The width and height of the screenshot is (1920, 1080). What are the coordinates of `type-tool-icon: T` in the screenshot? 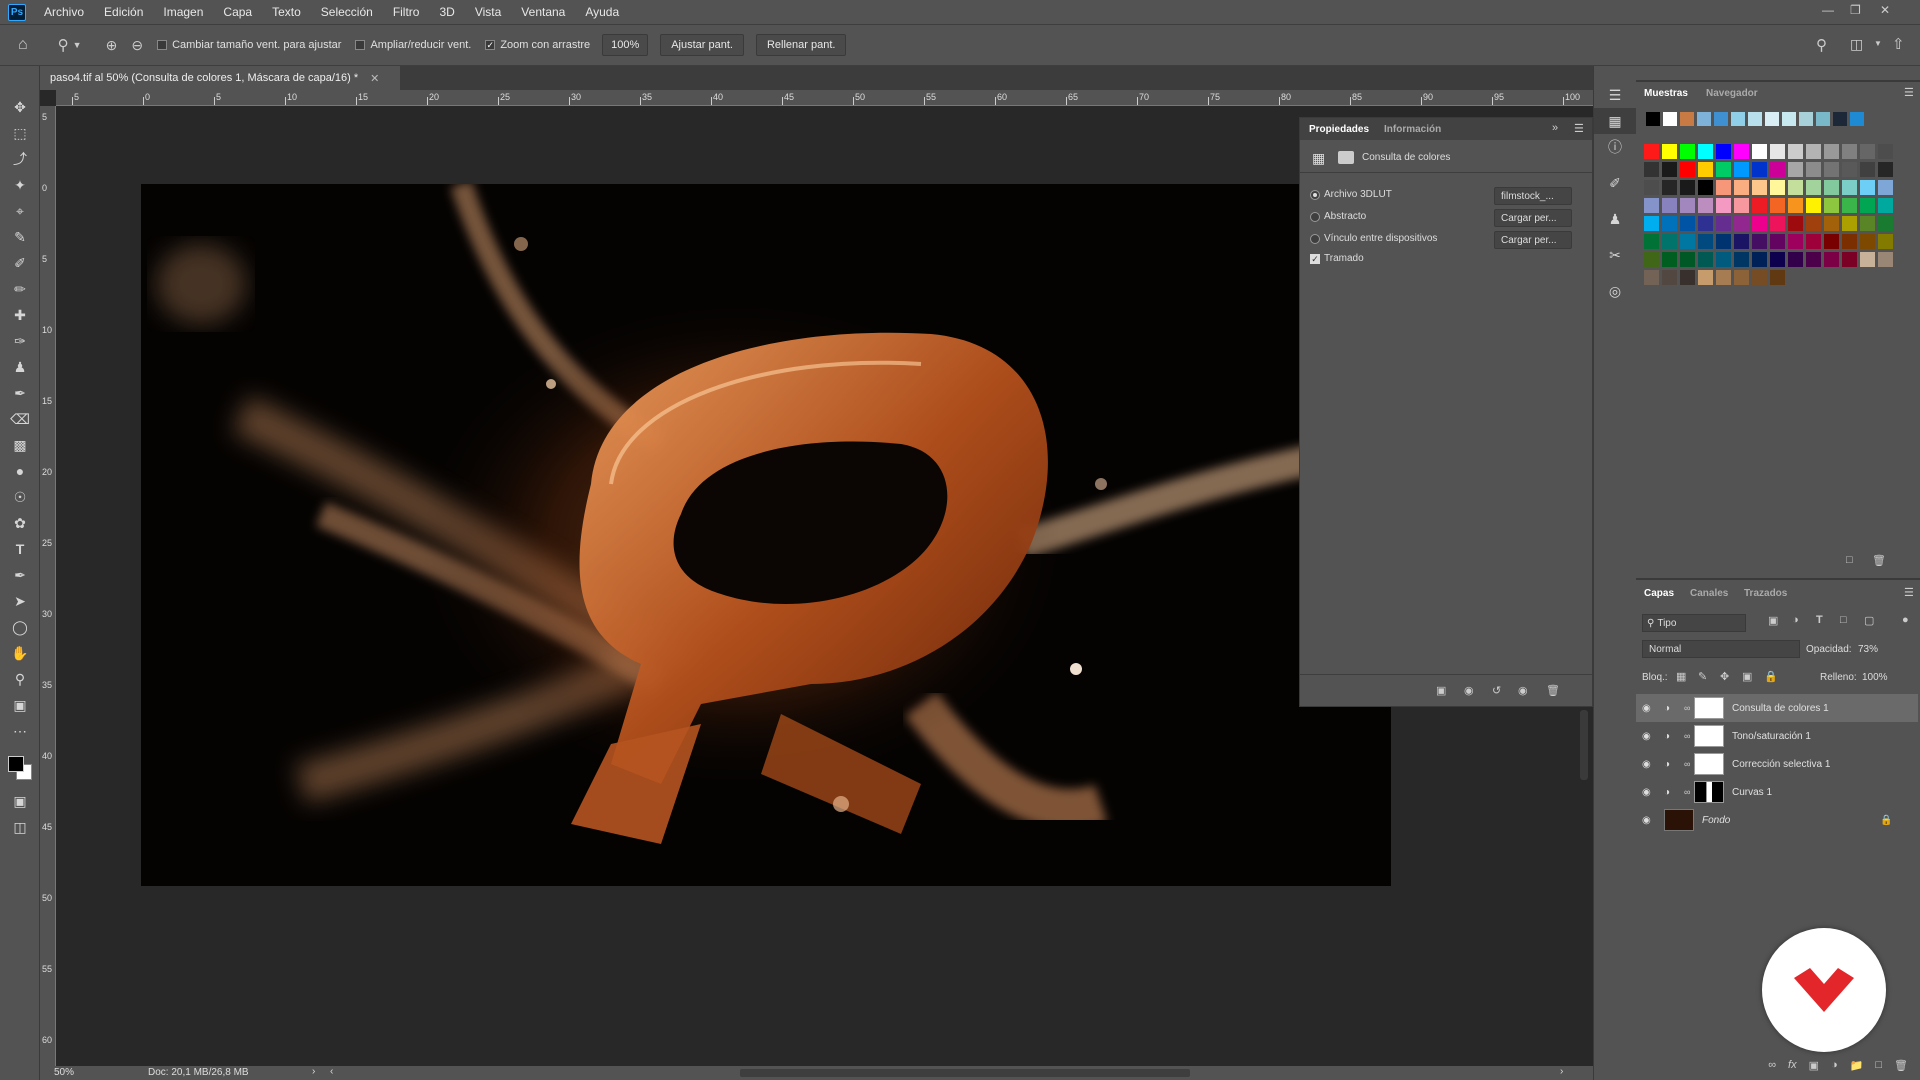 It's located at (20, 549).